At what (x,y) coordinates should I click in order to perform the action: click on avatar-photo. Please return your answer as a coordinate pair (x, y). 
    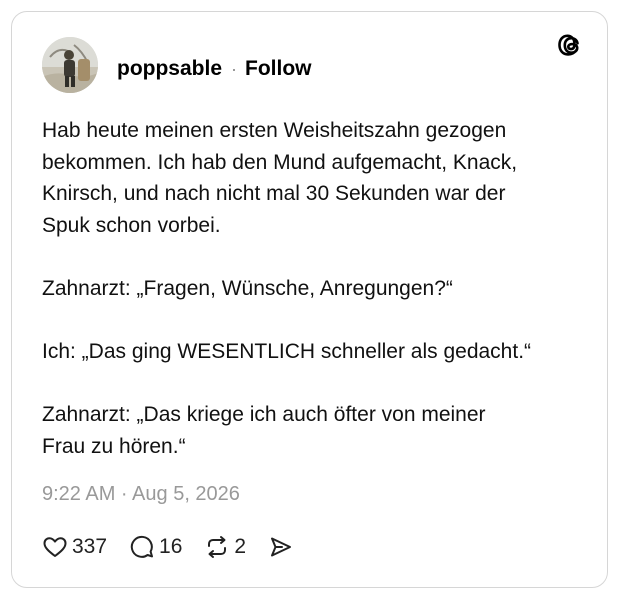
    Looking at the image, I should click on (70, 65).